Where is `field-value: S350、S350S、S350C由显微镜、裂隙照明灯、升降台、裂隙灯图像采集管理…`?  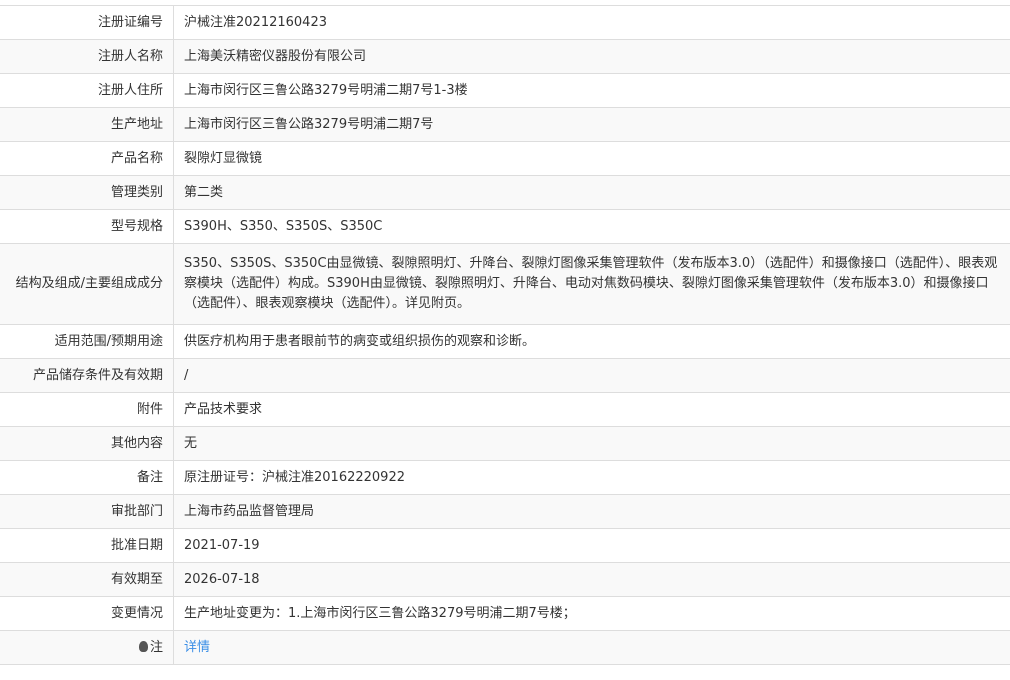 field-value: S350、S350S、S350C由显微镜、裂隙照明灯、升降台、裂隙灯图像采集管理… is located at coordinates (592, 284).